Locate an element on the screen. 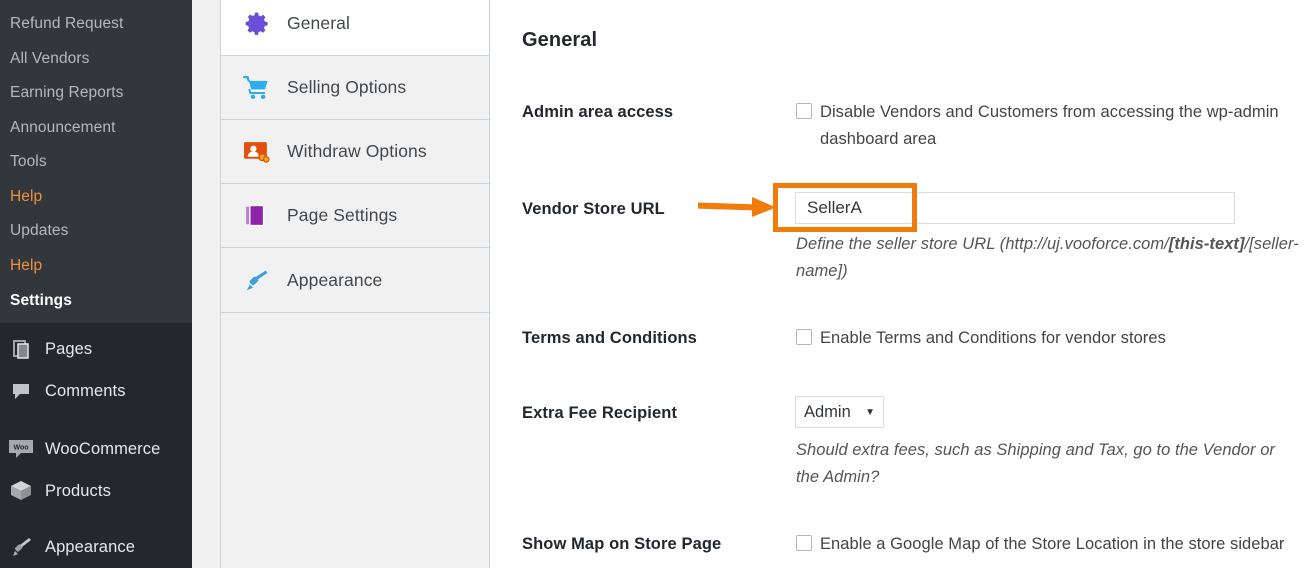 The height and width of the screenshot is (568, 1316). checkbox-disable-dashboard-access is located at coordinates (804, 111).